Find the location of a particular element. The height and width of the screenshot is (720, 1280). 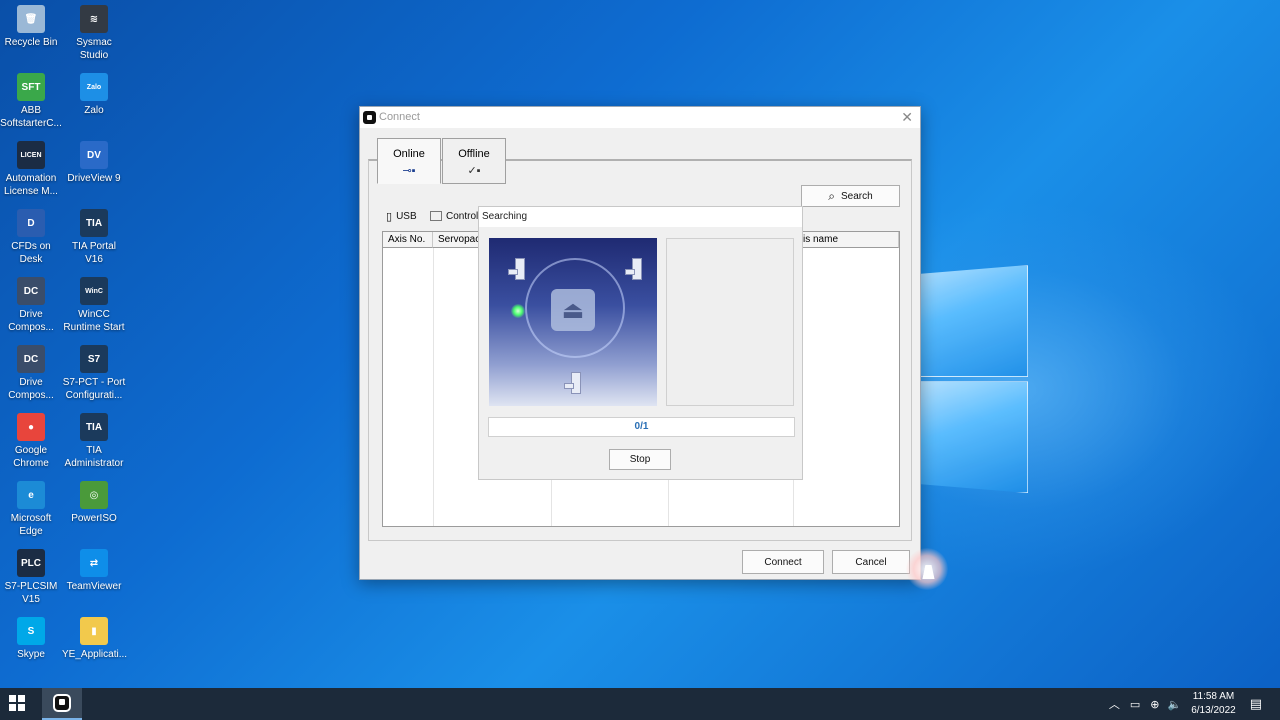

connect-button: Connect is located at coordinates (783, 562).